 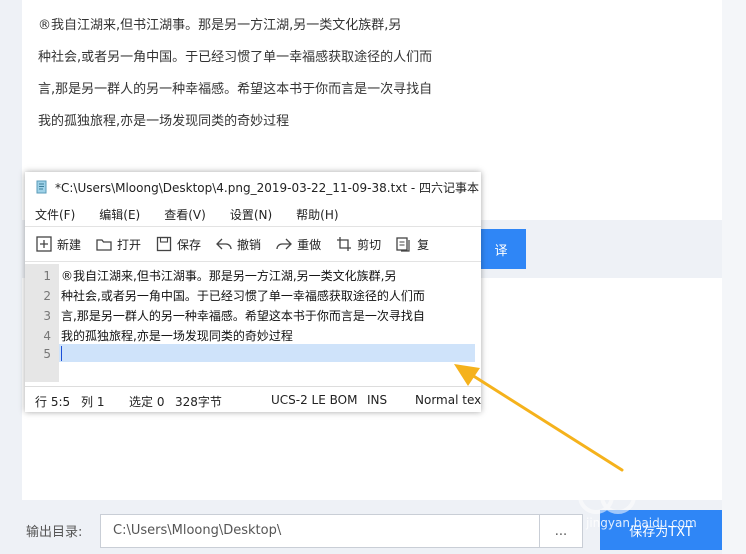 I want to click on ocr-text-line: 言,那是另一群人的另一种幸福感。希望这本书于你而言是一次寻找自, so click(x=235, y=89).